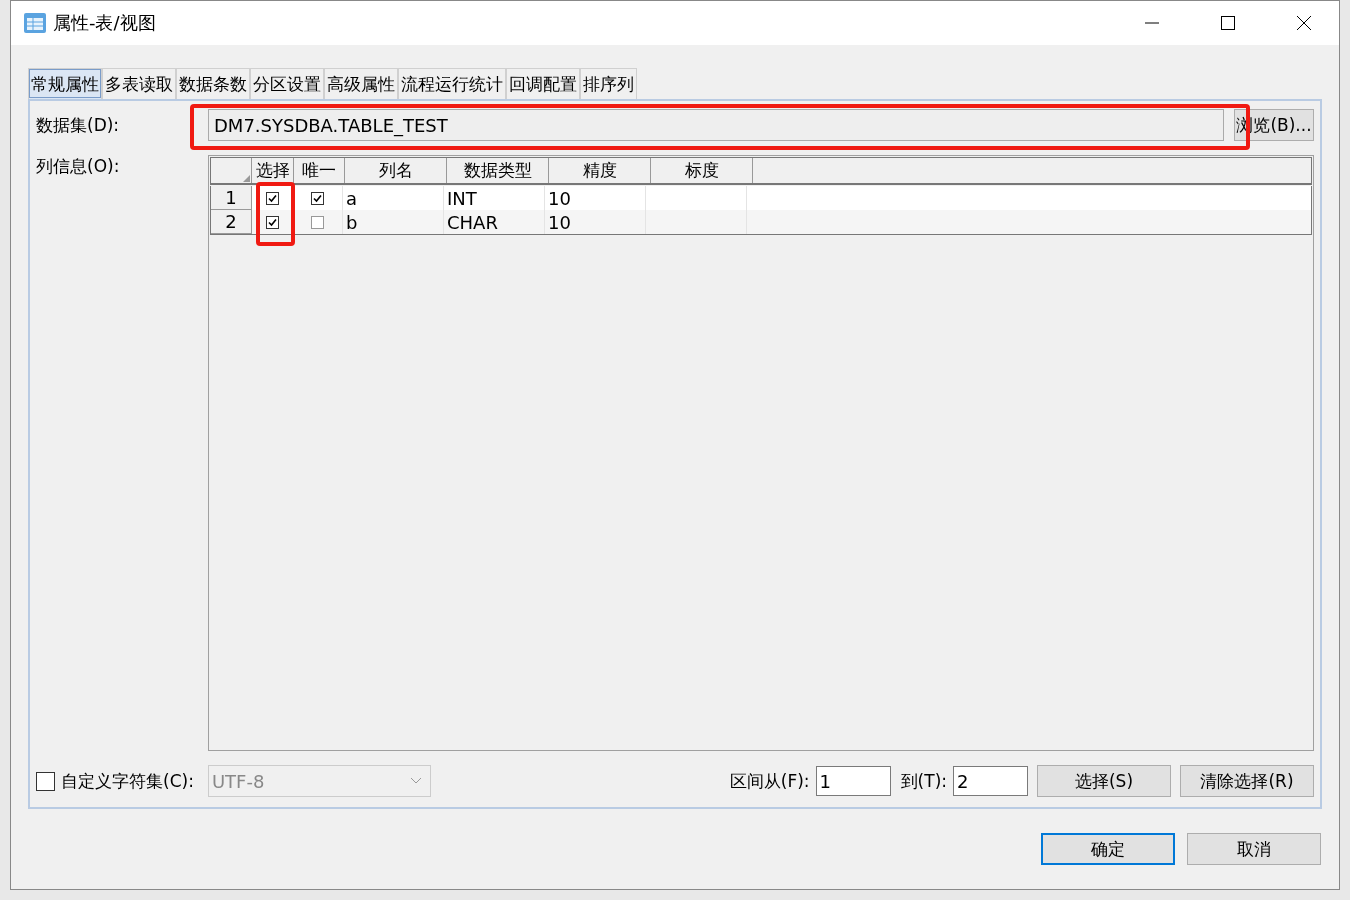 Image resolution: width=1350 pixels, height=900 pixels. I want to click on tab: 数据条数, so click(213, 83).